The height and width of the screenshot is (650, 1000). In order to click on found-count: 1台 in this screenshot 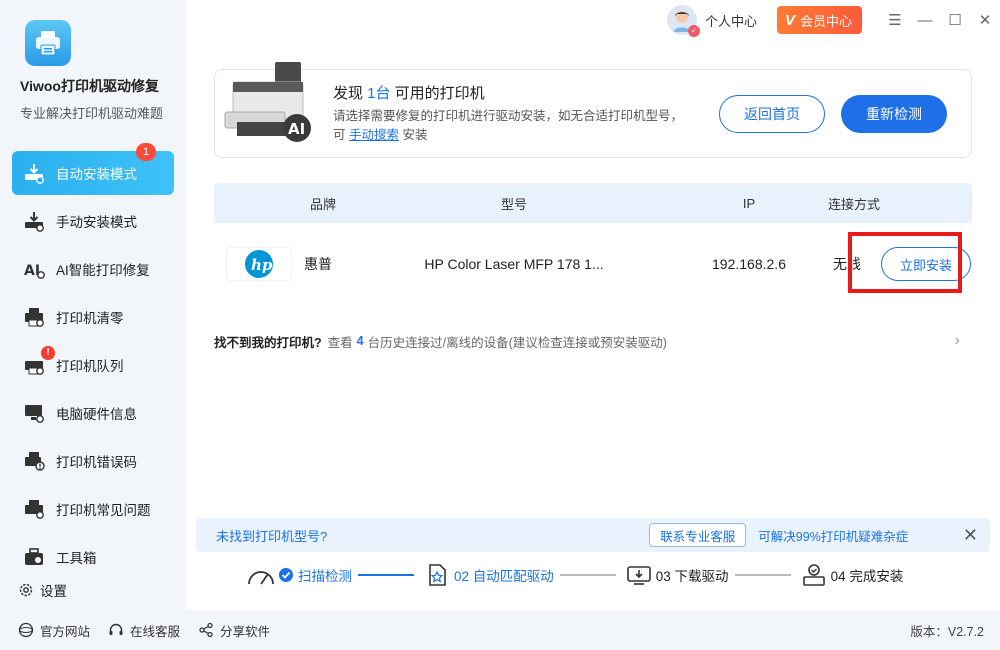, I will do `click(379, 93)`.